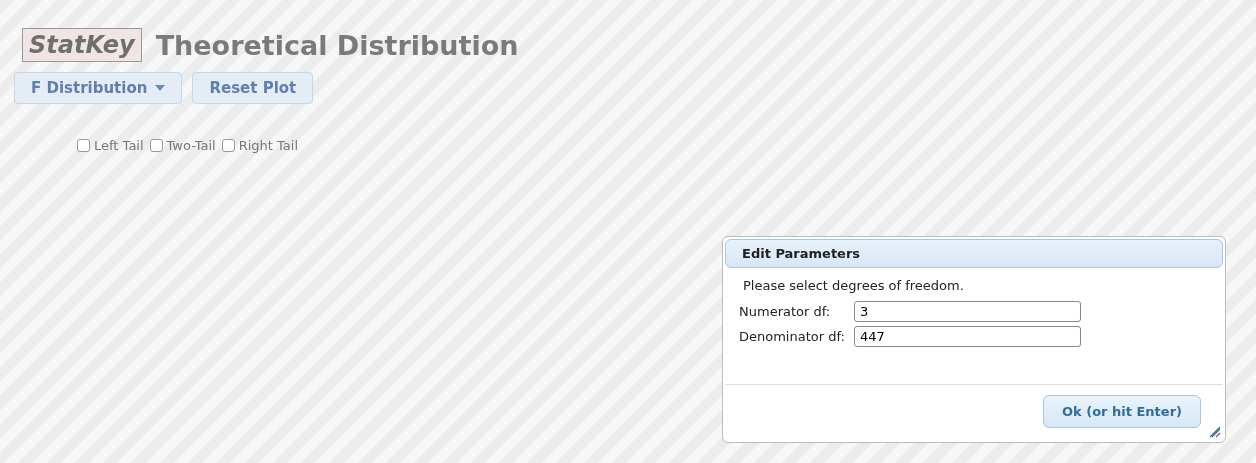 The height and width of the screenshot is (463, 1256). Describe the element at coordinates (785, 311) in the screenshot. I see `field-label: Numerator df:` at that location.